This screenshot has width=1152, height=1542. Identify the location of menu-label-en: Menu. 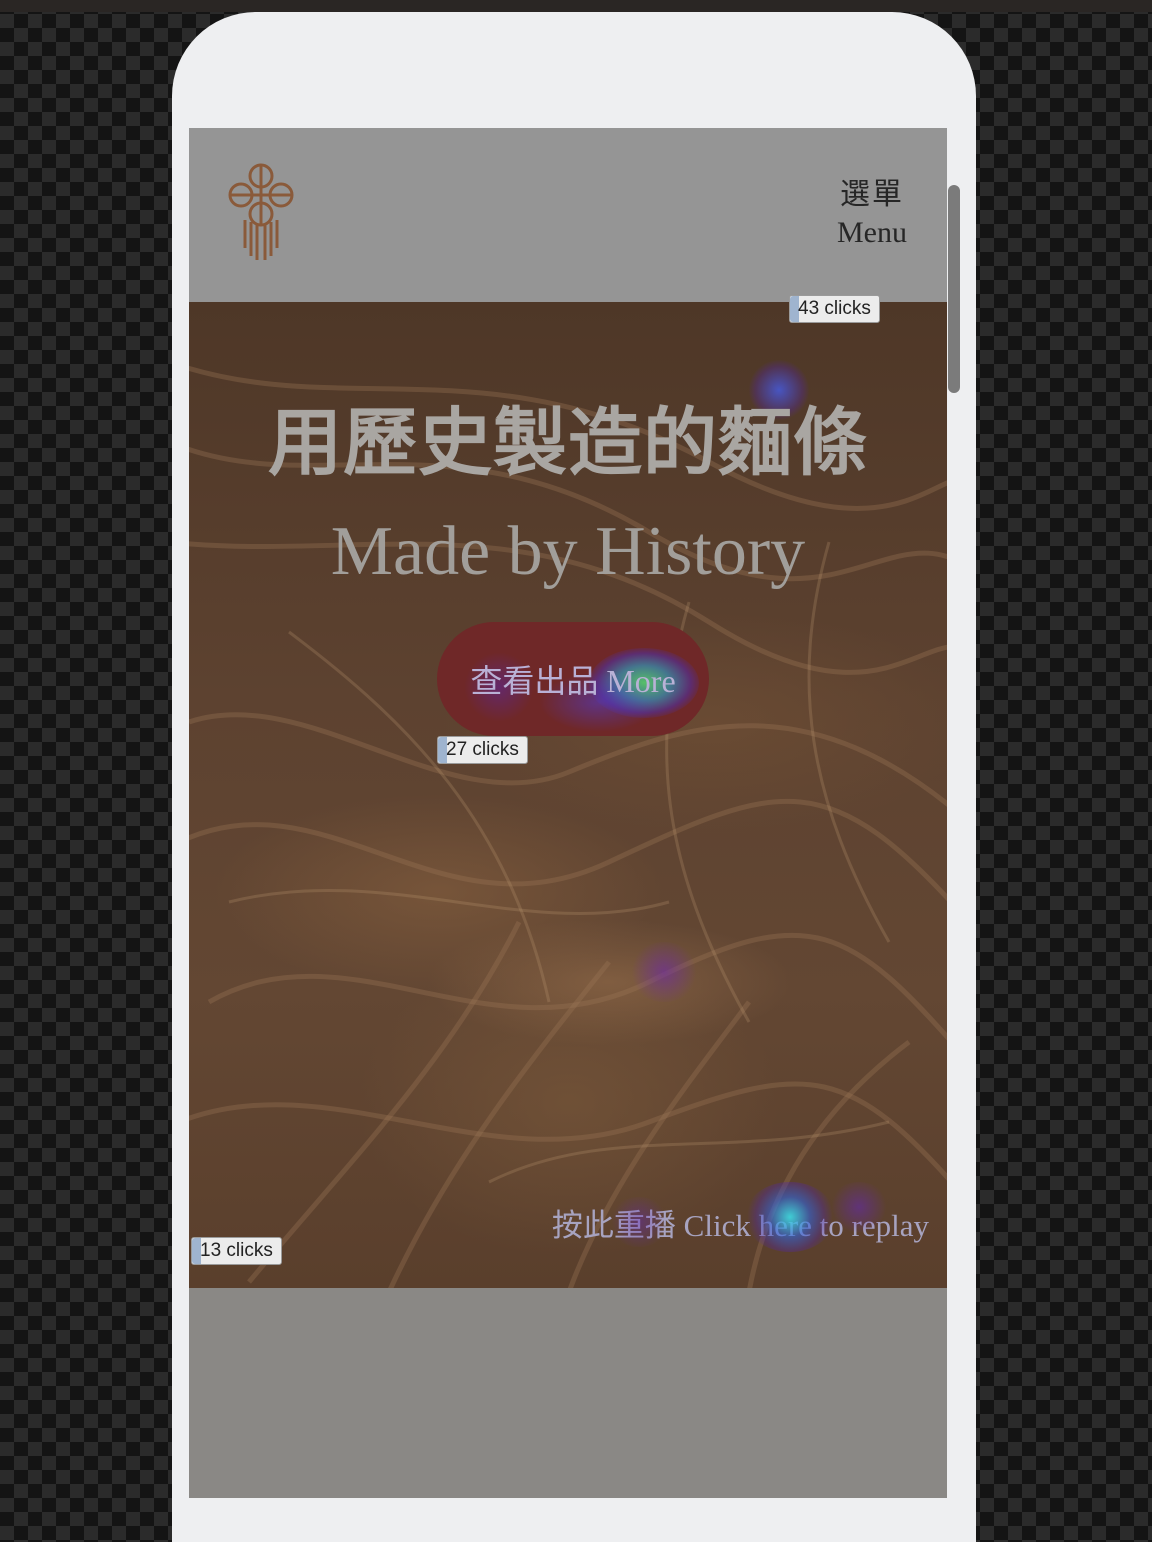
(872, 232).